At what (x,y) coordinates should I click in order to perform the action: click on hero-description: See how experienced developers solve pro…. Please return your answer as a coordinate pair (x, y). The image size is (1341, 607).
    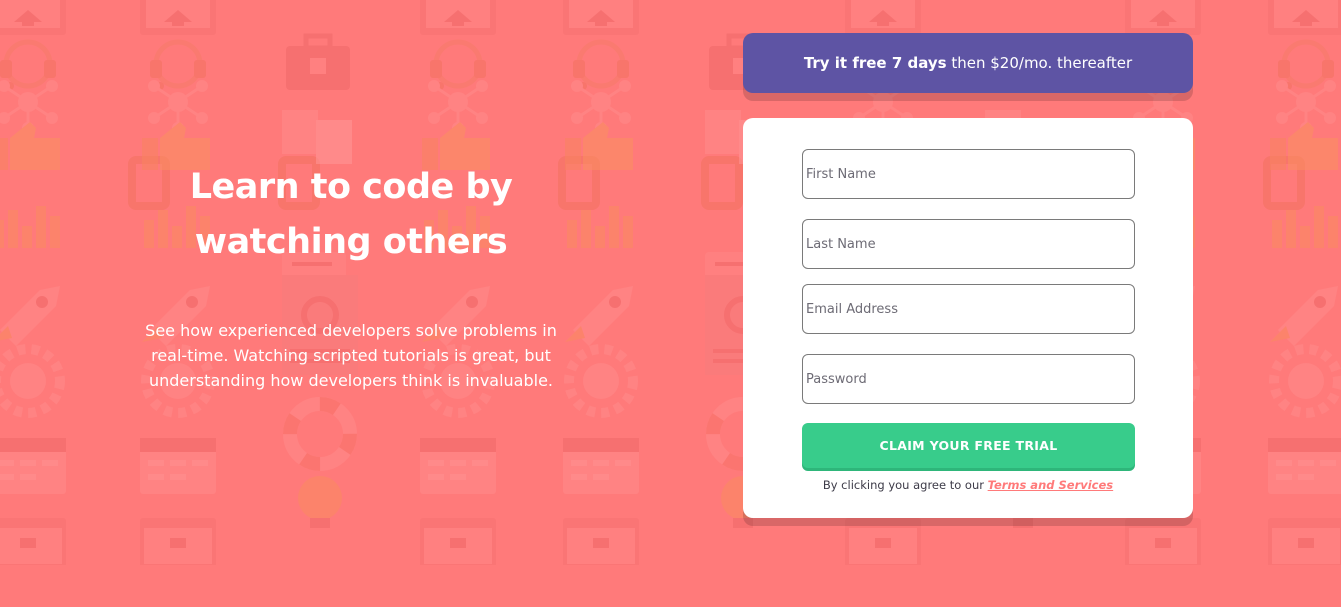
    Looking at the image, I should click on (351, 355).